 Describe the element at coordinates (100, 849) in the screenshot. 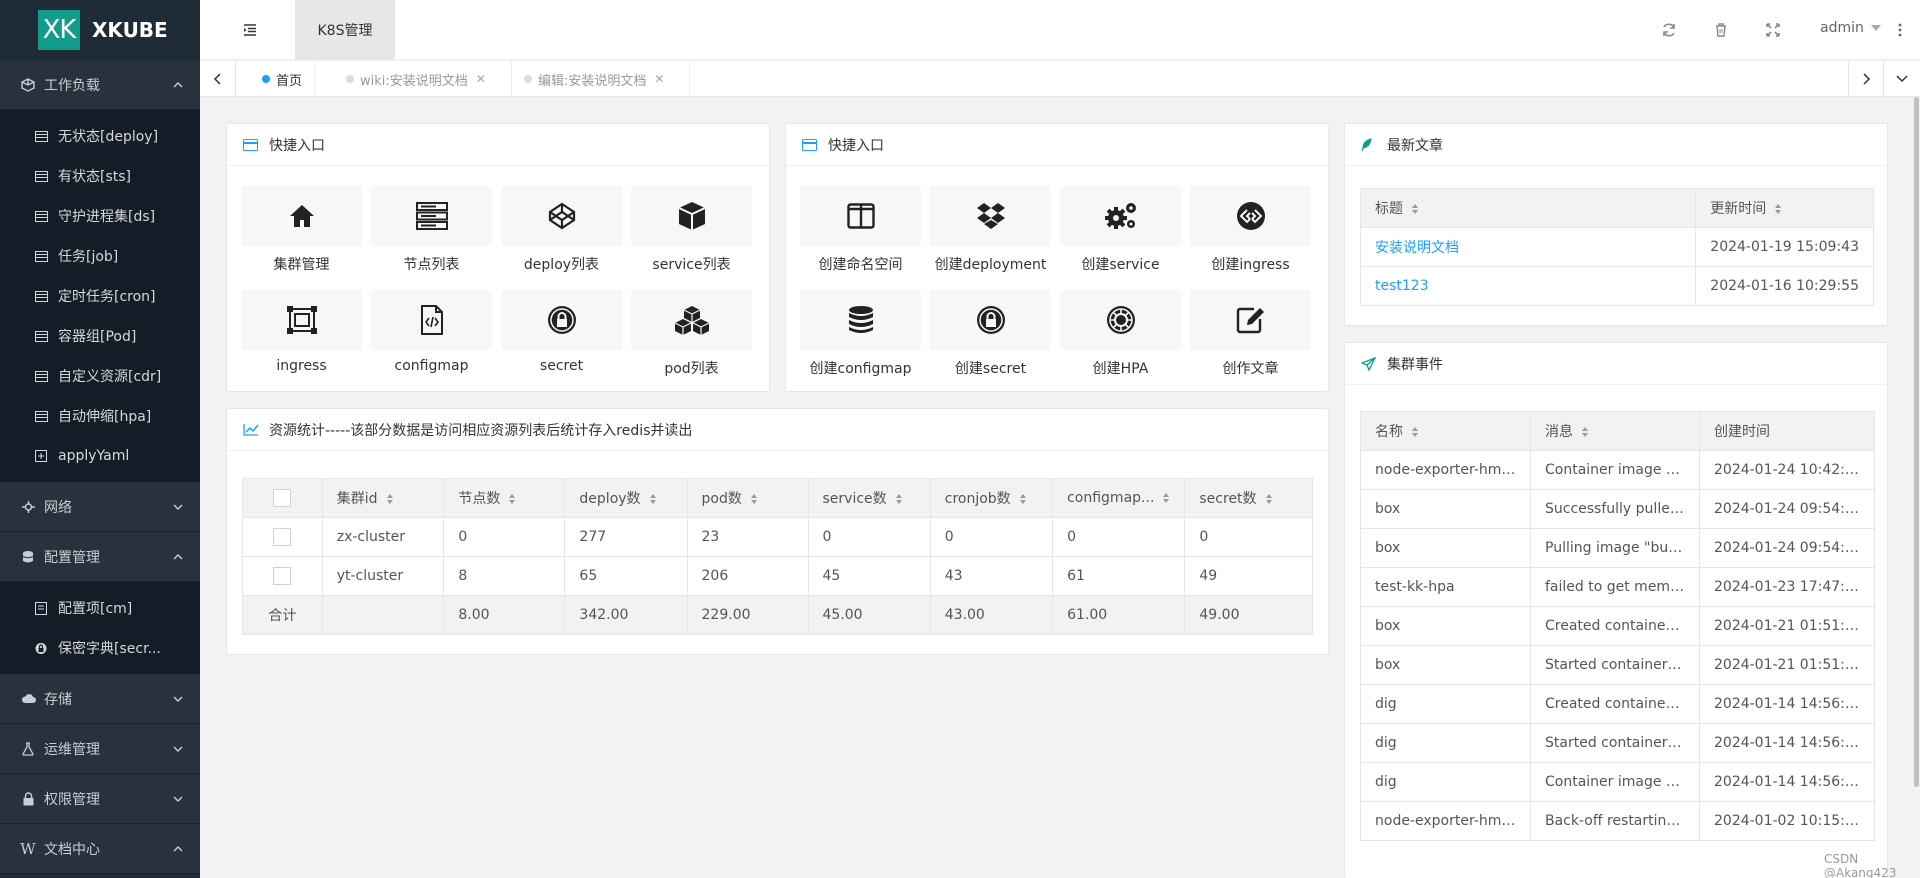

I see `nav-group-docs: W 文档中心` at that location.